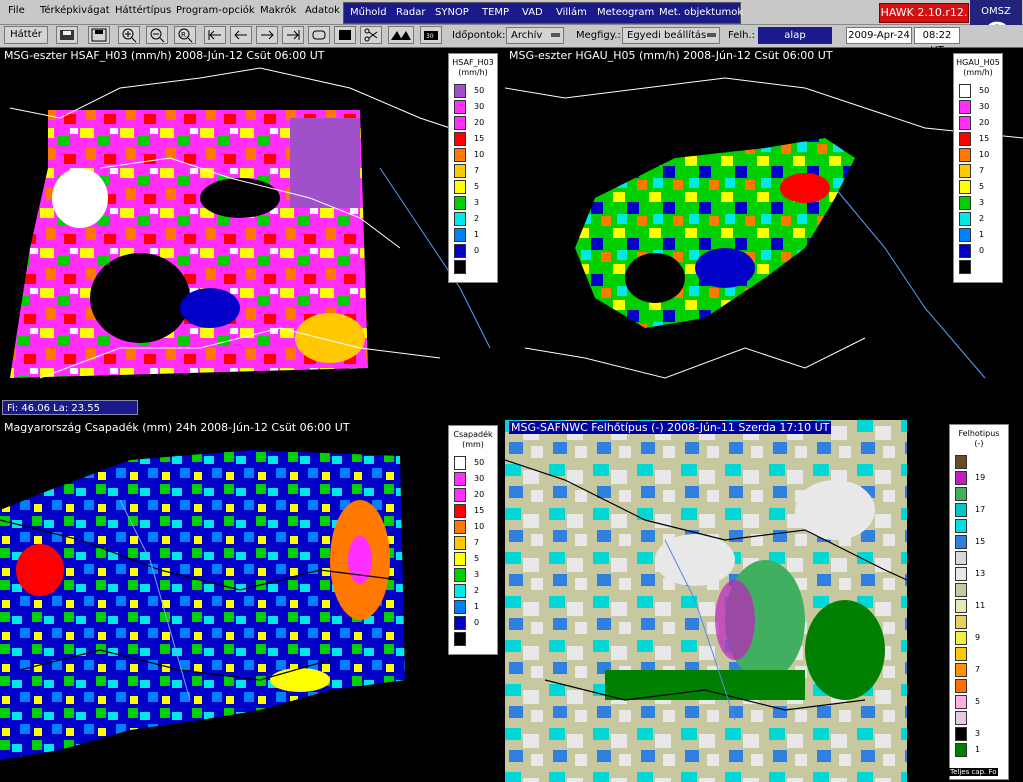  I want to click on felh-selector: alap, so click(795, 35).